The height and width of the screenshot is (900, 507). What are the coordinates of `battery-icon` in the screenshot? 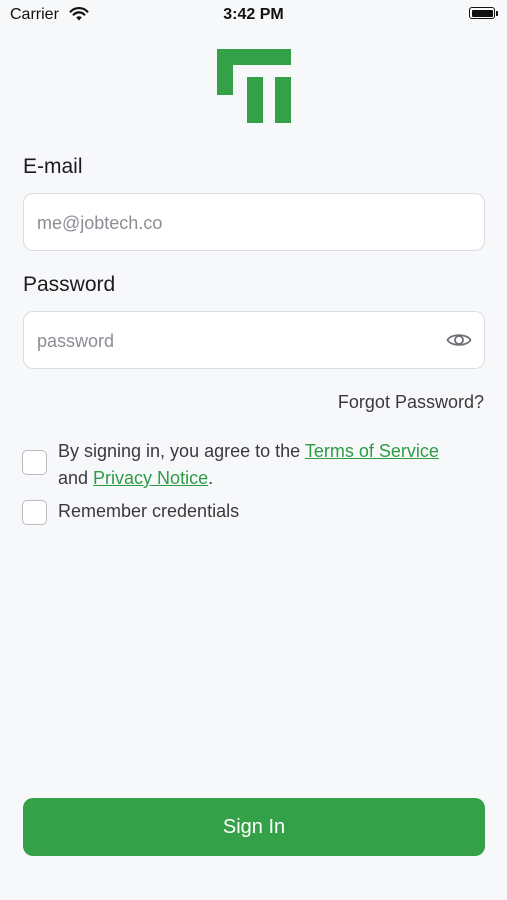 It's located at (483, 13).